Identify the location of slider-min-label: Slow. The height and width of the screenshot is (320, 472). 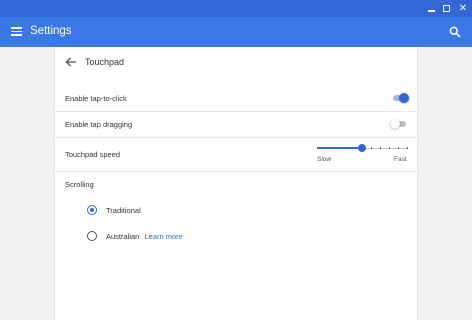
(324, 159).